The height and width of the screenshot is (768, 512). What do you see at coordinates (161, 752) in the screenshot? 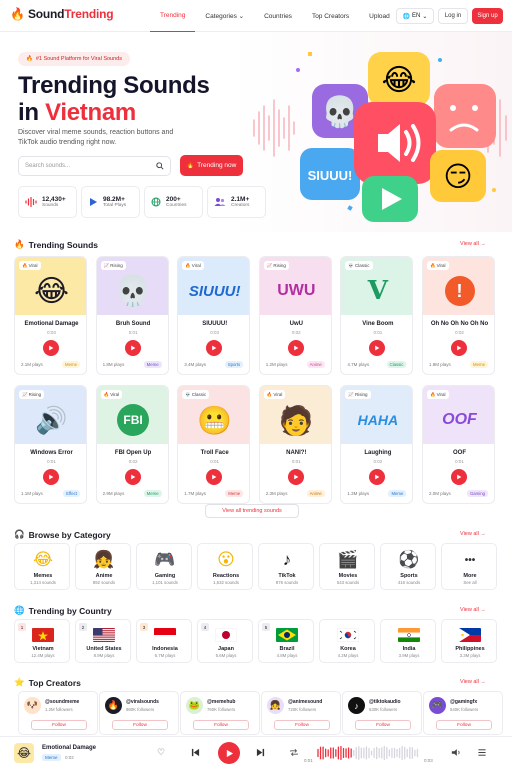
I see `like-icon: ♡` at bounding box center [161, 752].